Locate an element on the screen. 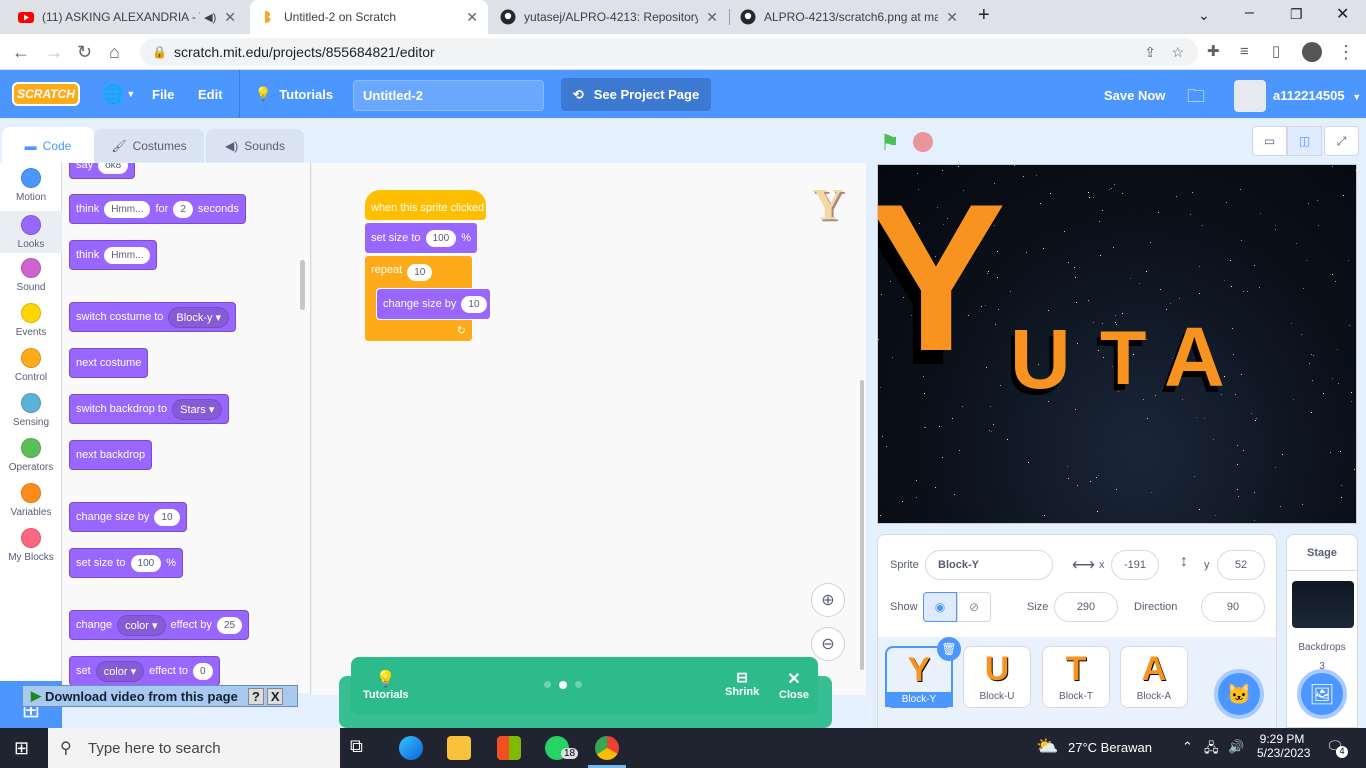  tab-github-file: ALPRO-4213/scratch6.png at ma ✕ is located at coordinates (849, 17).